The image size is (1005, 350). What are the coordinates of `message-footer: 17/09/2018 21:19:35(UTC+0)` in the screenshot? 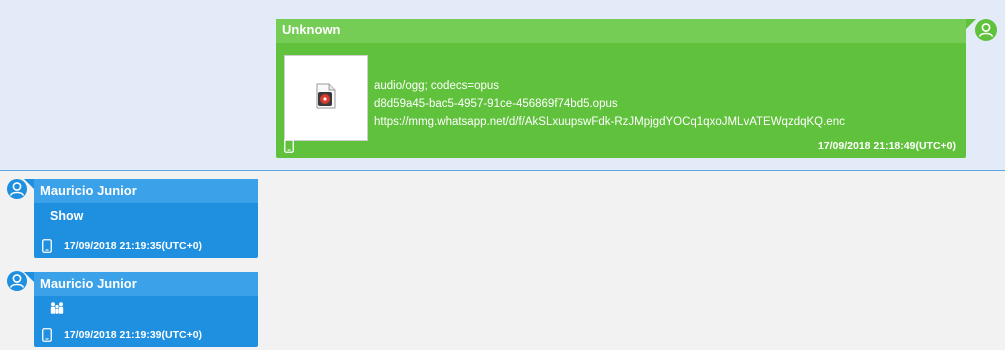 It's located at (146, 246).